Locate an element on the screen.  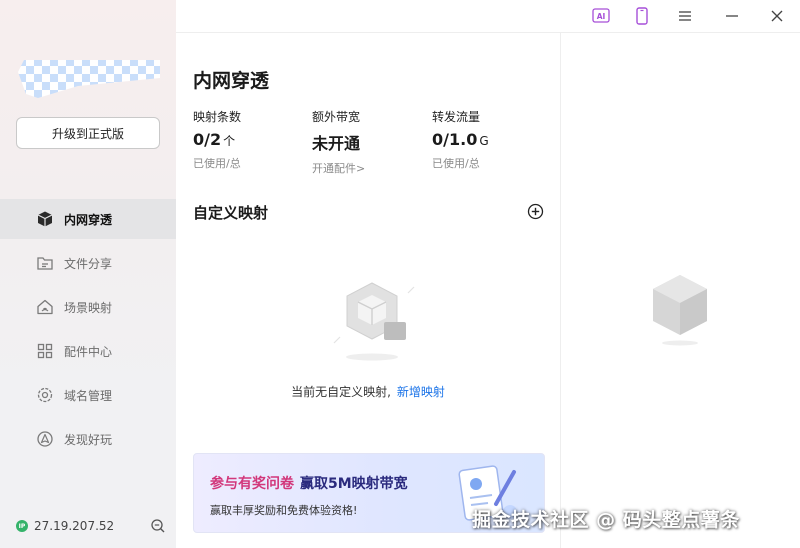
sidebar-item-accessory-center: 配件中心 is located at coordinates (88, 351).